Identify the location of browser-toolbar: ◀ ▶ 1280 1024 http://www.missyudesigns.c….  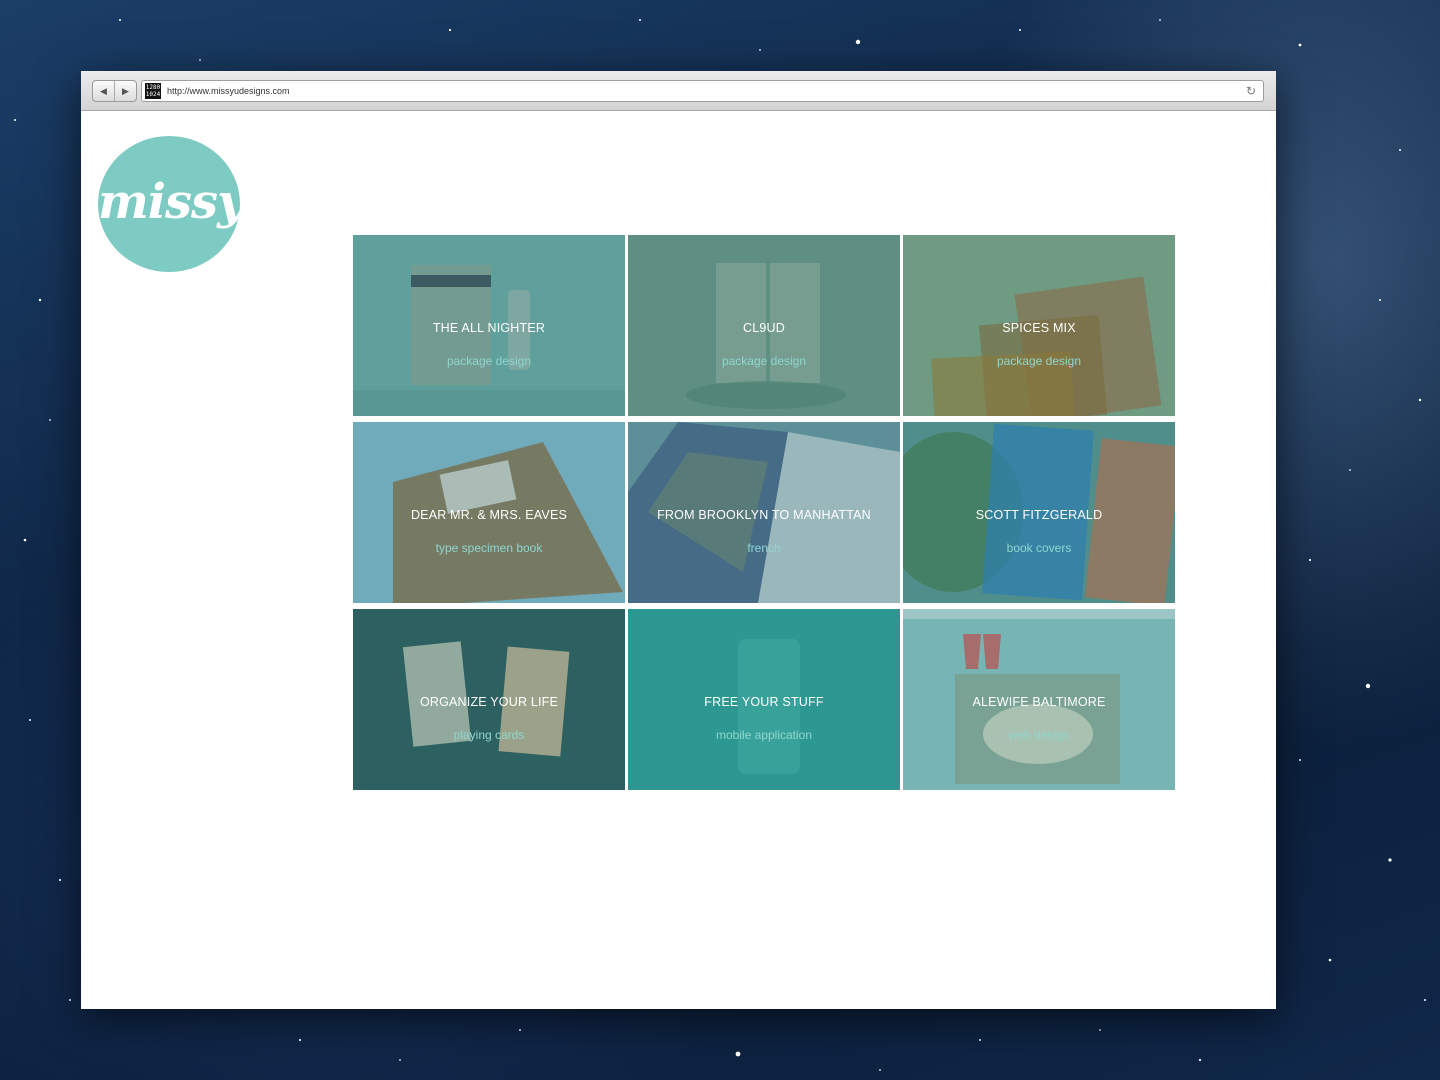
(678, 91).